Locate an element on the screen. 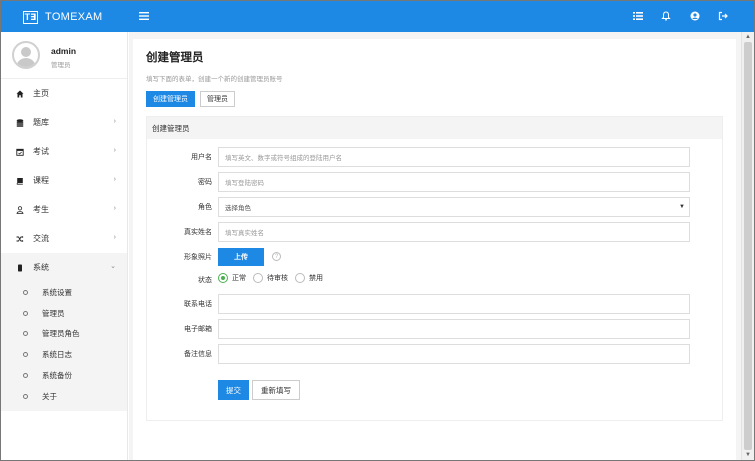 The image size is (755, 461). password-label: 密码 is located at coordinates (205, 182).